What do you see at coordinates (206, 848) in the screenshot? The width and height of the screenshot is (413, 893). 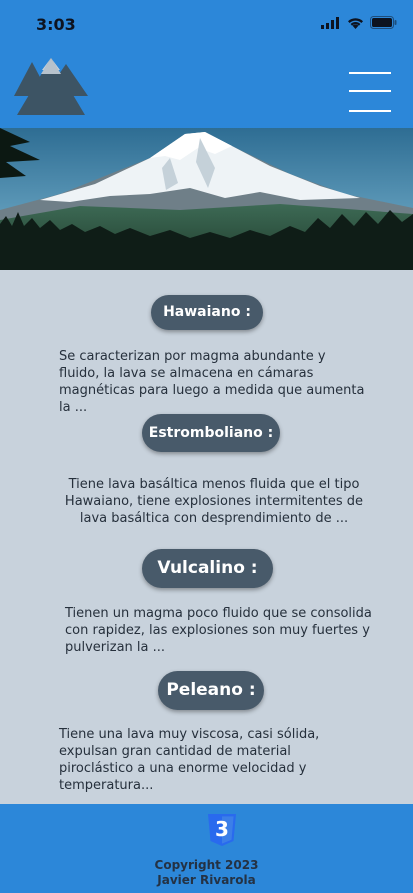 I see `footer: 3 Copyright 2023 Javier Rivarola` at bounding box center [206, 848].